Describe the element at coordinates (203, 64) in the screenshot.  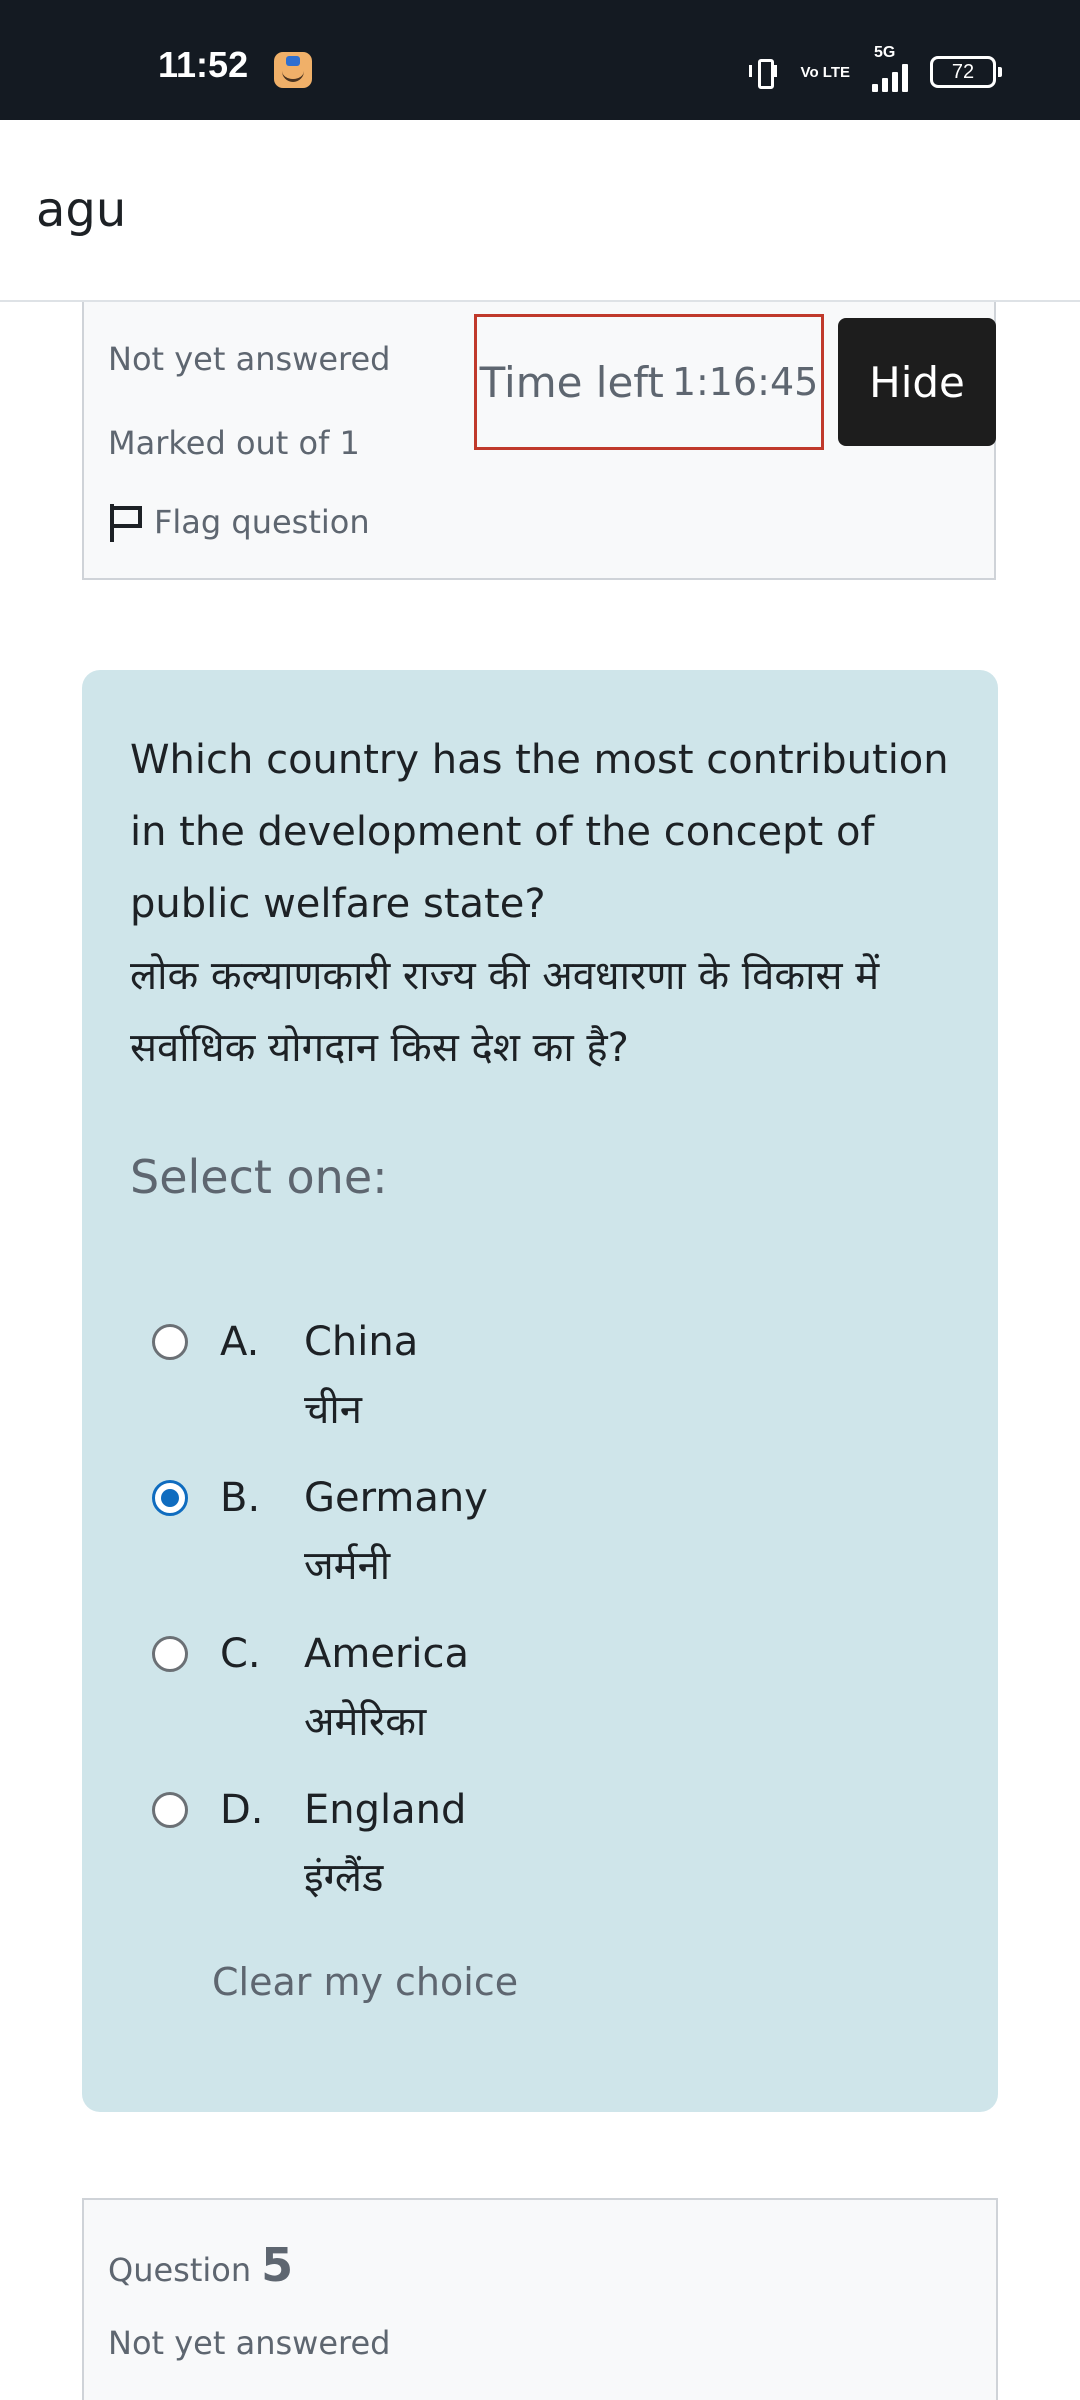
I see `status-time: 11:52` at that location.